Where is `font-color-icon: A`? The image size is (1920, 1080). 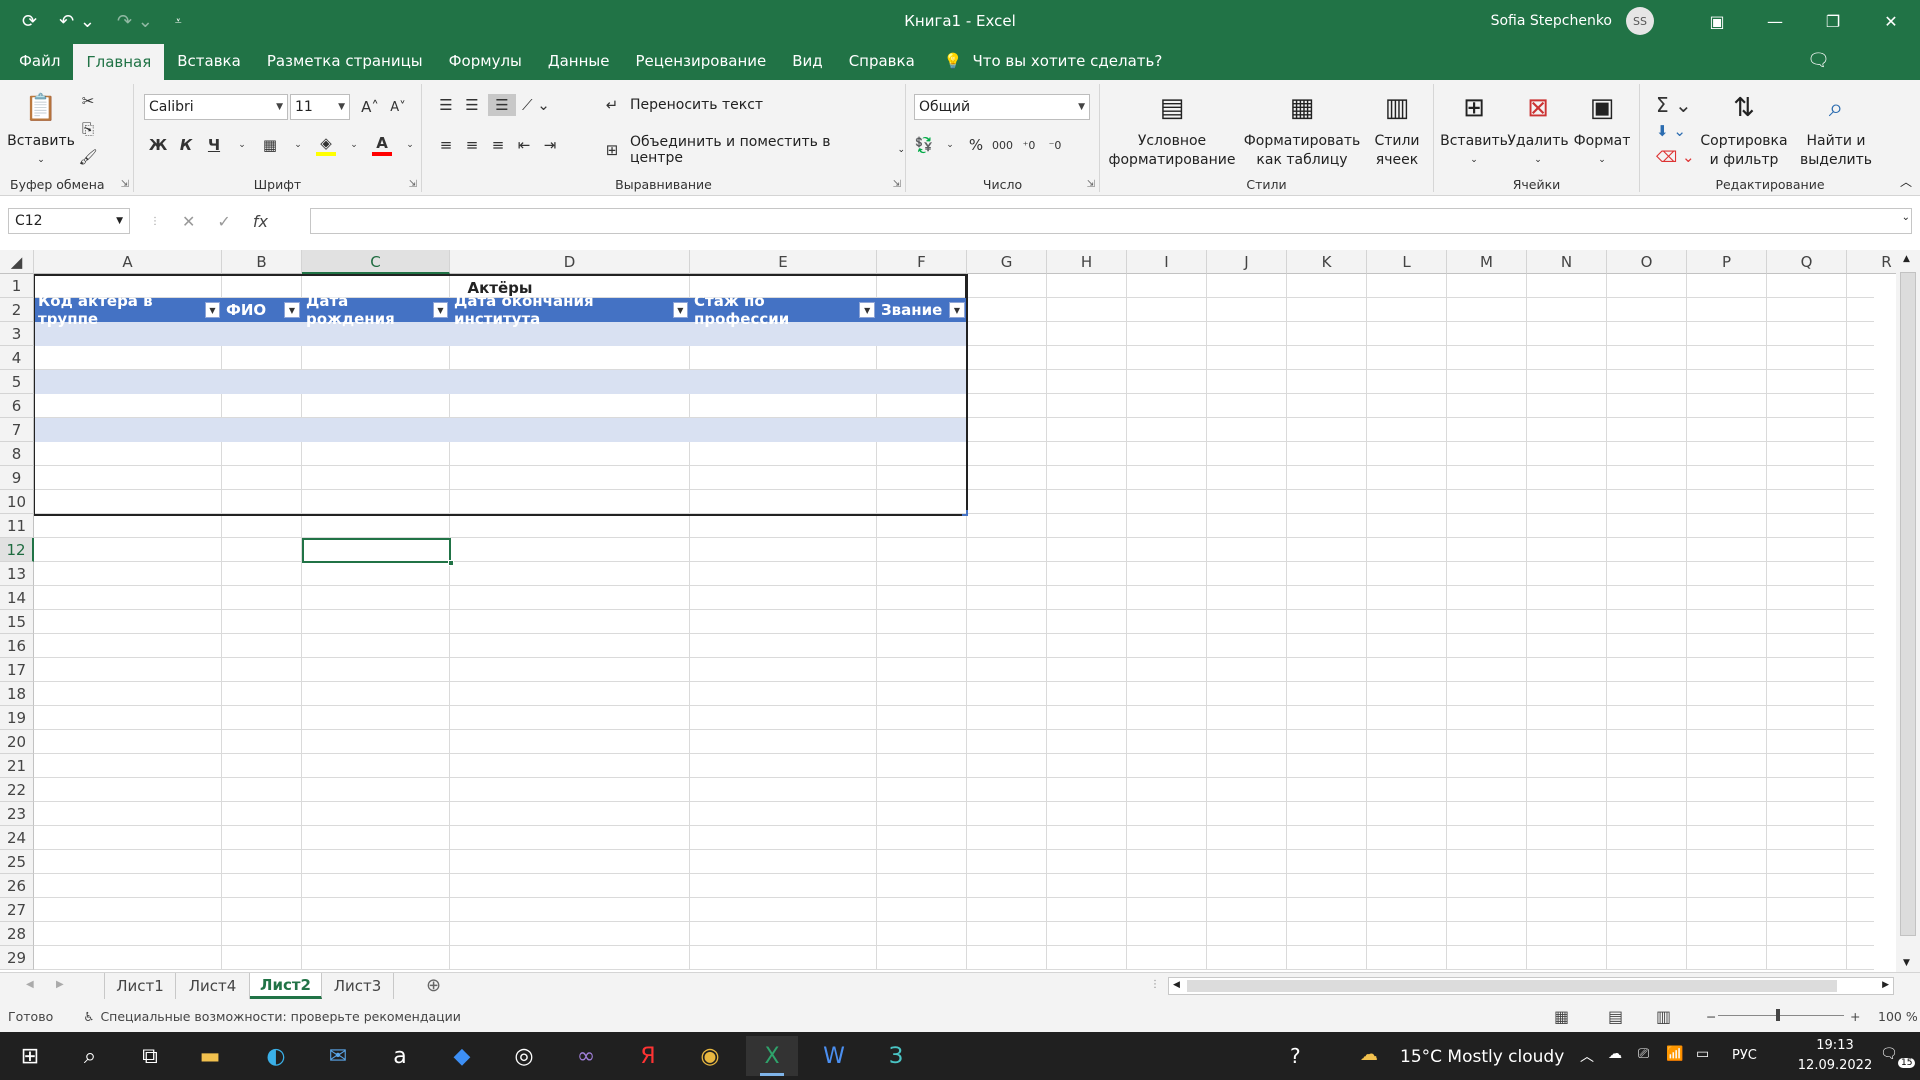
font-color-icon: A is located at coordinates (382, 145).